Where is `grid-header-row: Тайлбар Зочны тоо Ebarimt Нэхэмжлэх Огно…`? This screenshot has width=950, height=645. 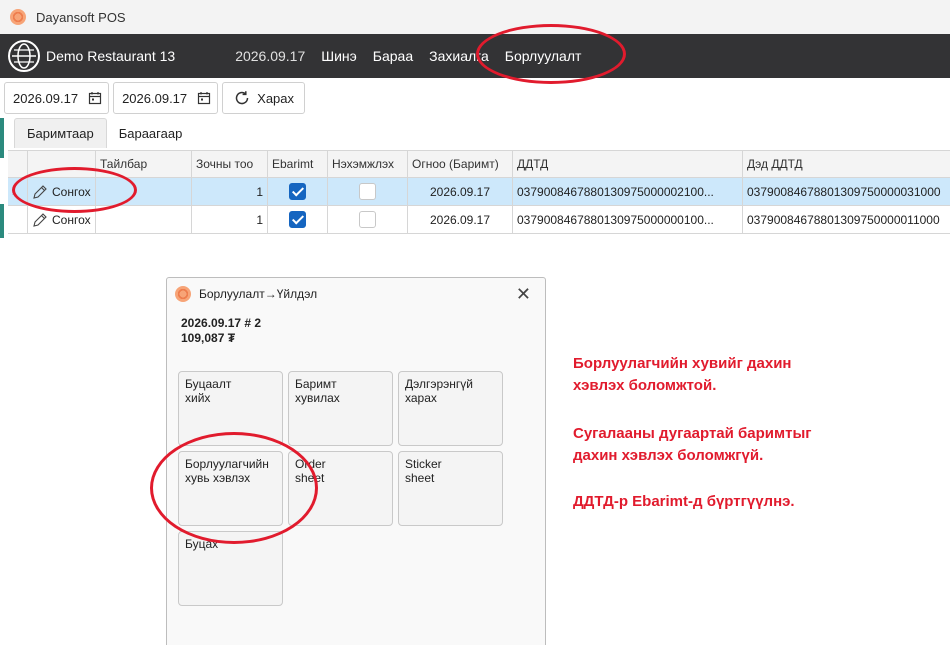
grid-header-row: Тайлбар Зочны тоо Ebarimt Нэхэмжлэх Огно… is located at coordinates (479, 164).